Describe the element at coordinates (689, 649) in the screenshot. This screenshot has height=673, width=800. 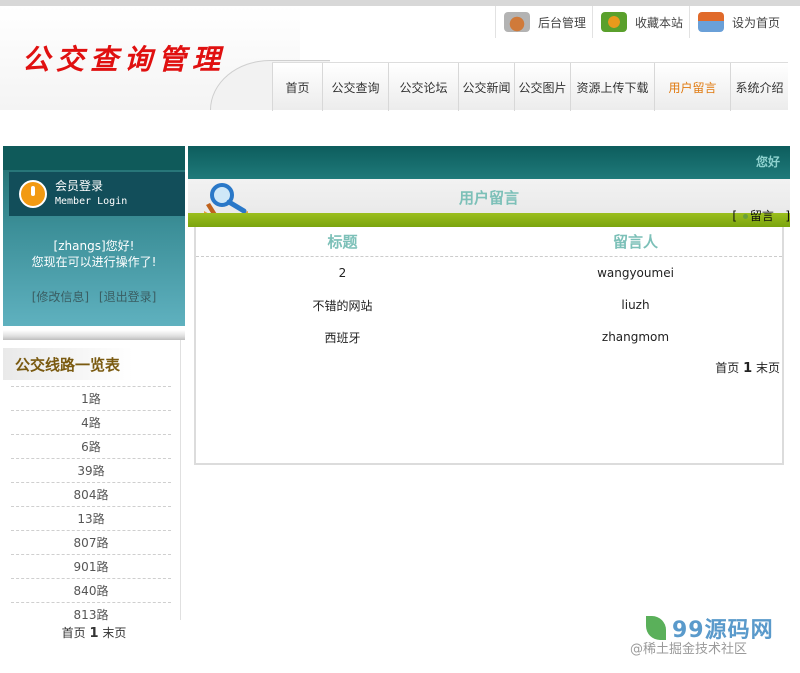
I see `watermark-text: @稀土掘金技术社区` at that location.